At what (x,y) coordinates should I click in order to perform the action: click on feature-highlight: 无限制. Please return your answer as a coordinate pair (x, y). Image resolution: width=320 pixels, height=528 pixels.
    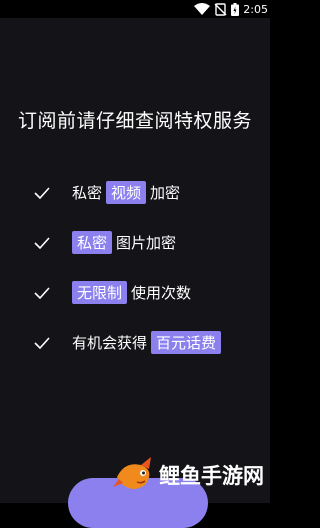
    Looking at the image, I should click on (100, 292).